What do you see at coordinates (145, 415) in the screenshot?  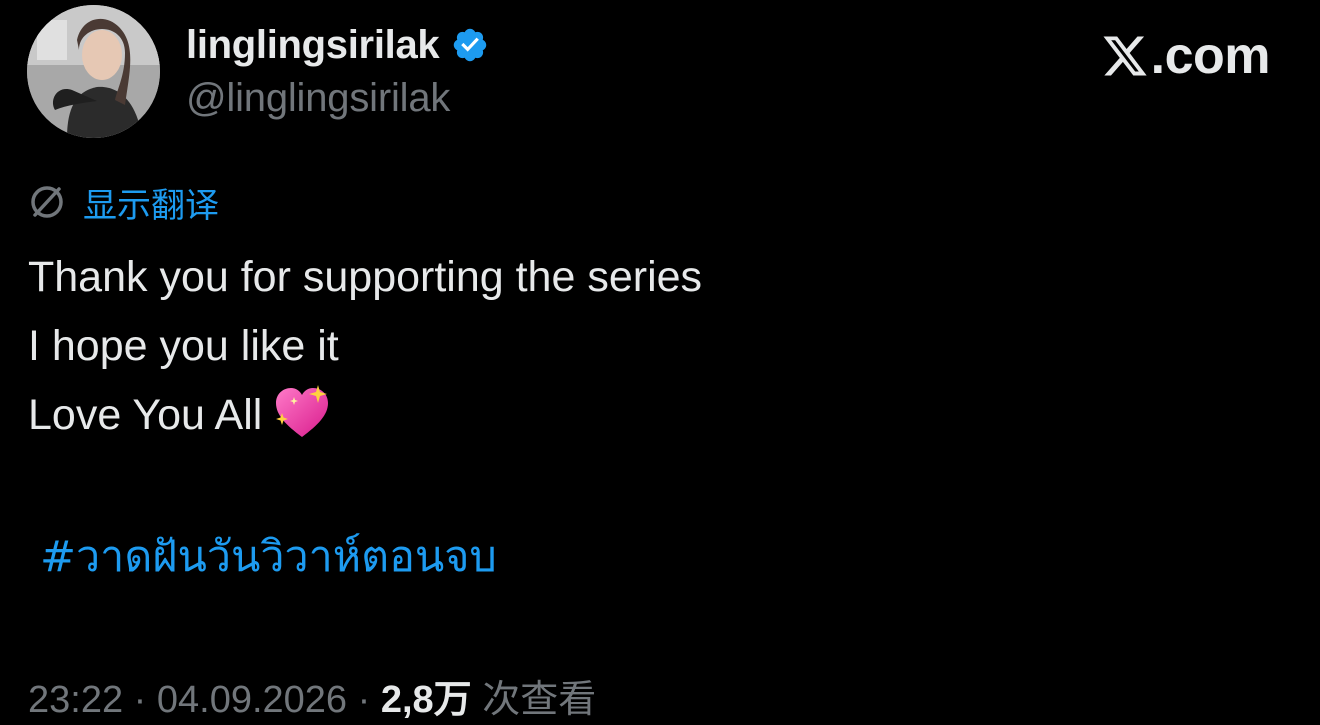 I see `tweet-line: Love You All` at bounding box center [145, 415].